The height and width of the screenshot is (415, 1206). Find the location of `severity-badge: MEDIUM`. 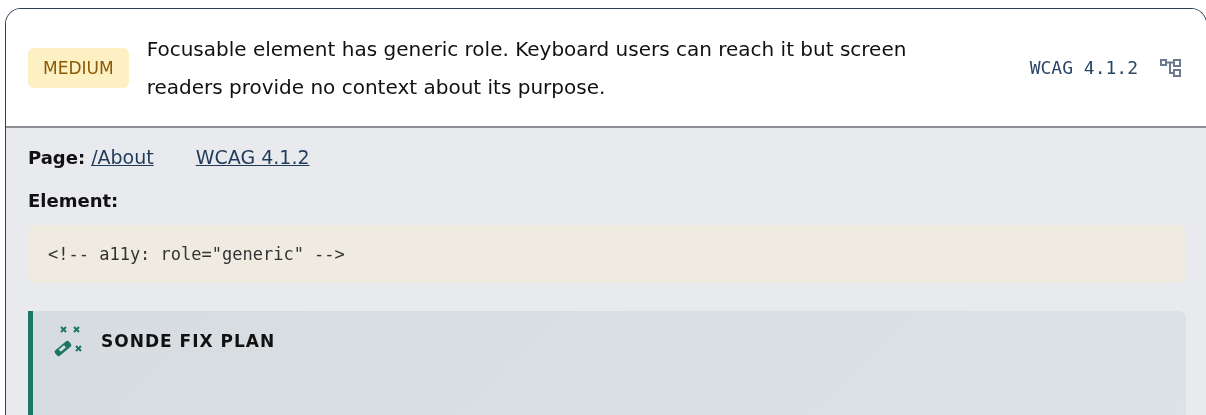

severity-badge: MEDIUM is located at coordinates (78, 67).